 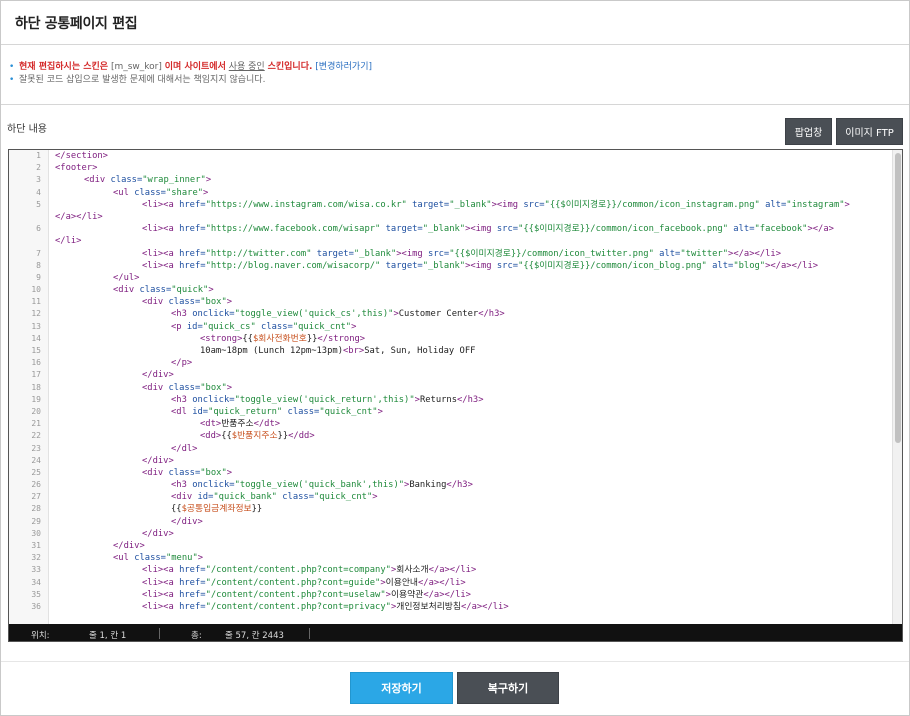 I want to click on page-title: 하단 공통페이지 편집, so click(x=76, y=24).